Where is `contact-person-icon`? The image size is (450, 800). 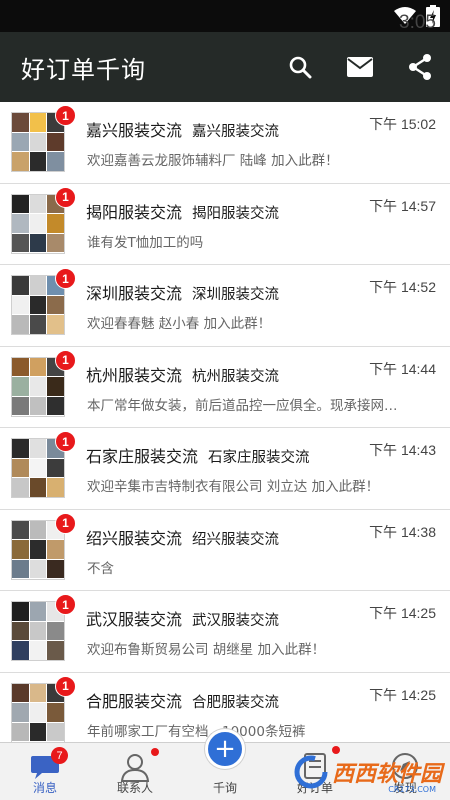 contact-person-icon is located at coordinates (135, 768).